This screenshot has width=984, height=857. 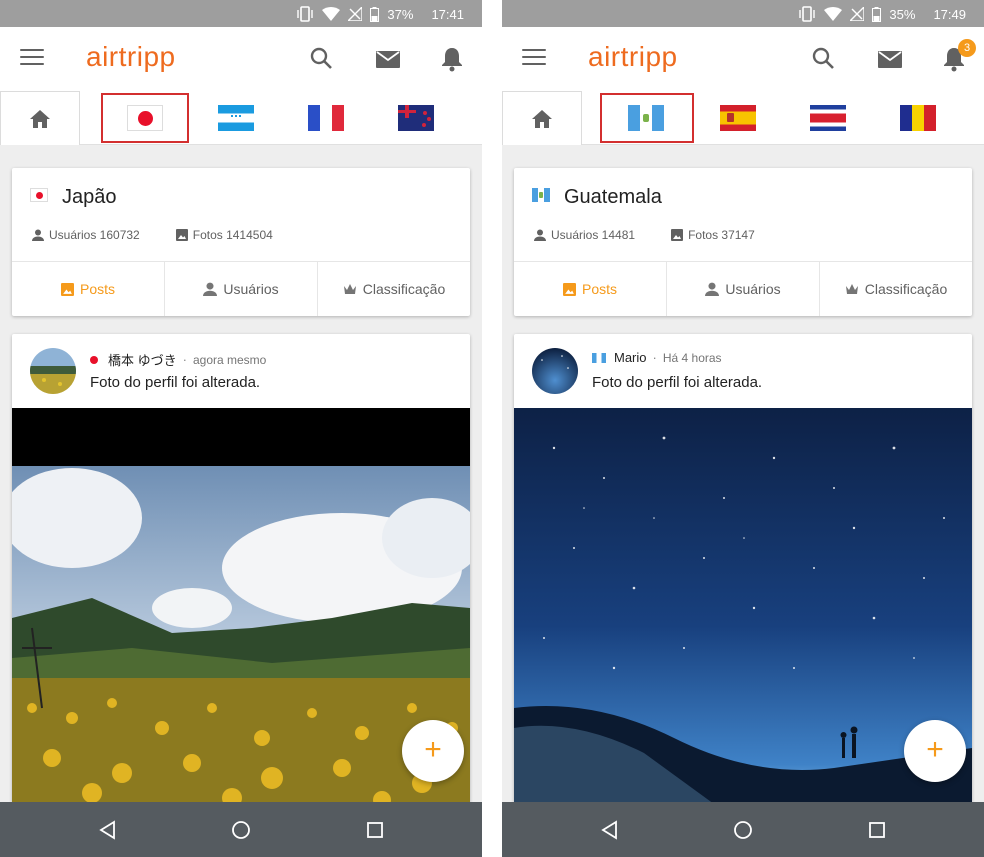 What do you see at coordinates (743, 13) in the screenshot?
I see `status-bar: 35% 17:49` at bounding box center [743, 13].